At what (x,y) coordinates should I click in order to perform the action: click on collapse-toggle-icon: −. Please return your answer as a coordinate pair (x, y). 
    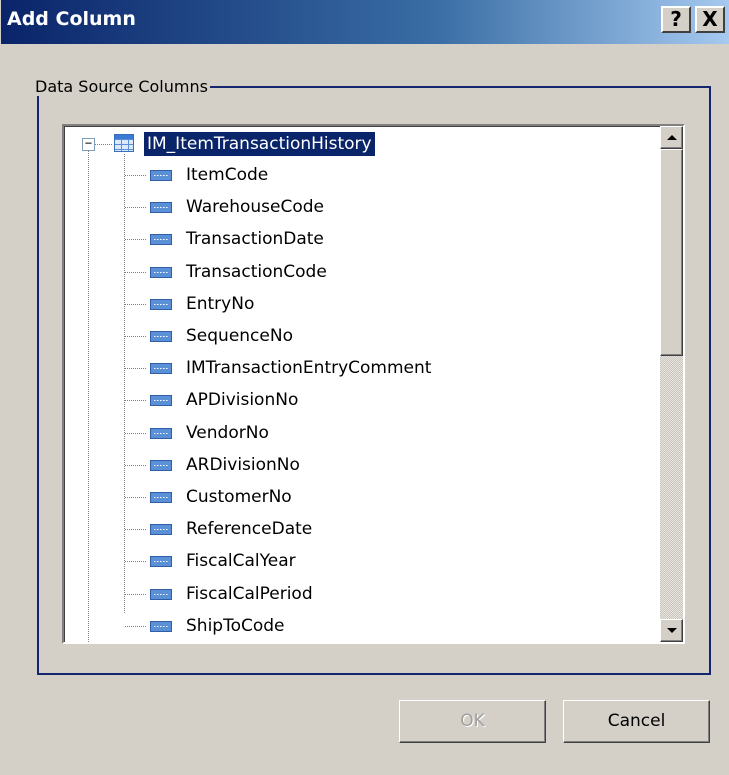
    Looking at the image, I should click on (88, 144).